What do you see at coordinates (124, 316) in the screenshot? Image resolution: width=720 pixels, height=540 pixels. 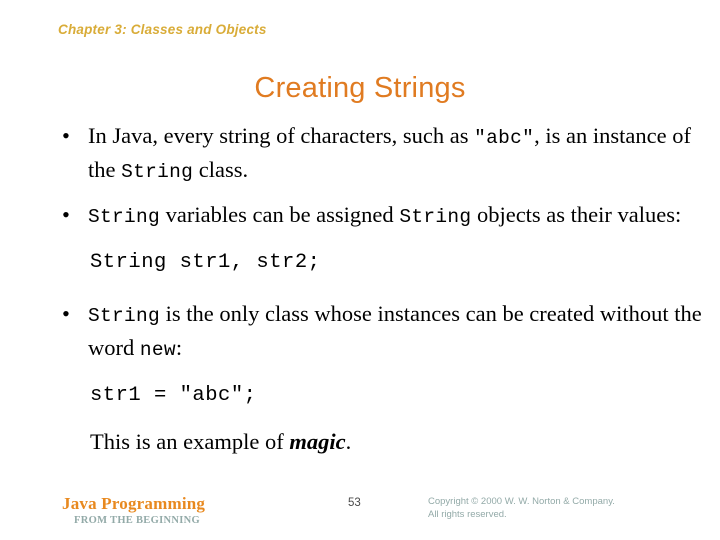 I see `bullet3-code-string: String` at bounding box center [124, 316].